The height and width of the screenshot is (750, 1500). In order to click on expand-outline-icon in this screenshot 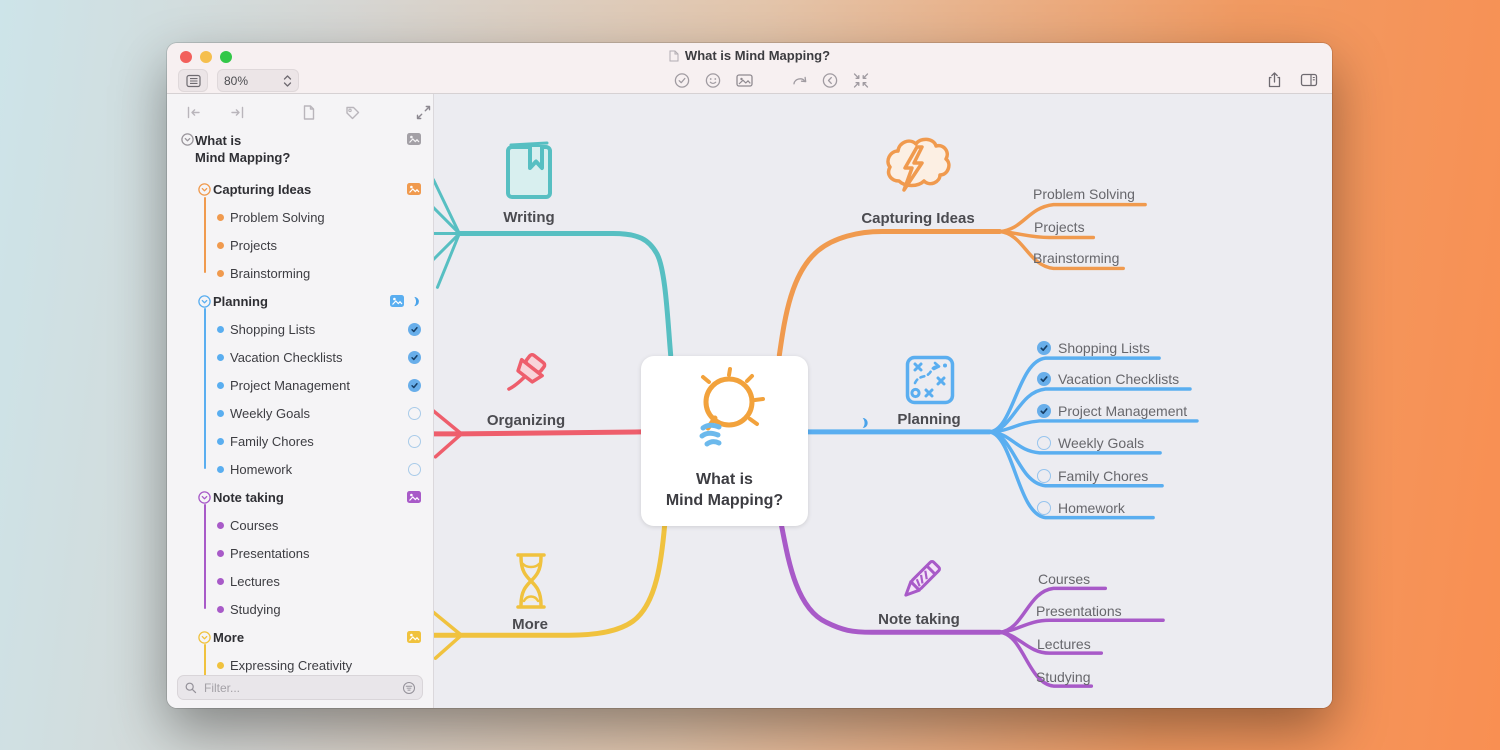, I will do `click(423, 112)`.